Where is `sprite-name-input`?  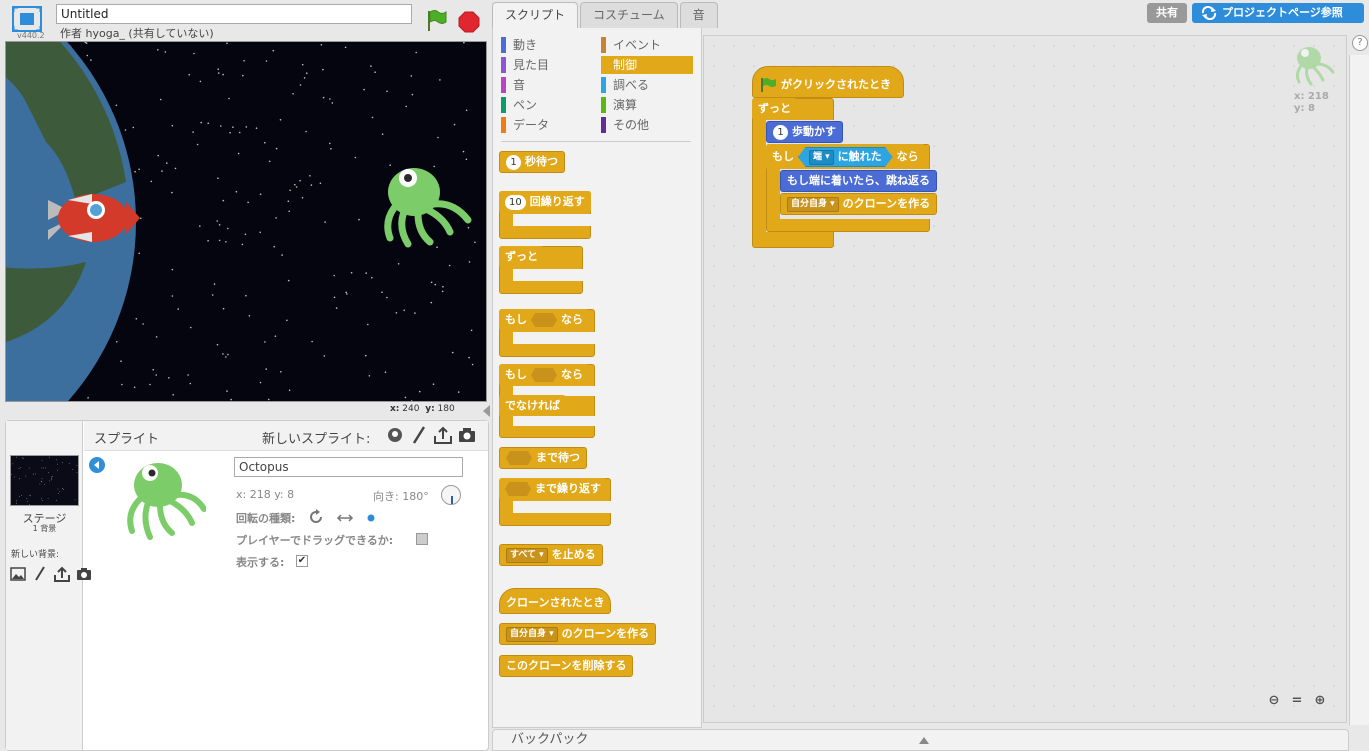 sprite-name-input is located at coordinates (348, 467).